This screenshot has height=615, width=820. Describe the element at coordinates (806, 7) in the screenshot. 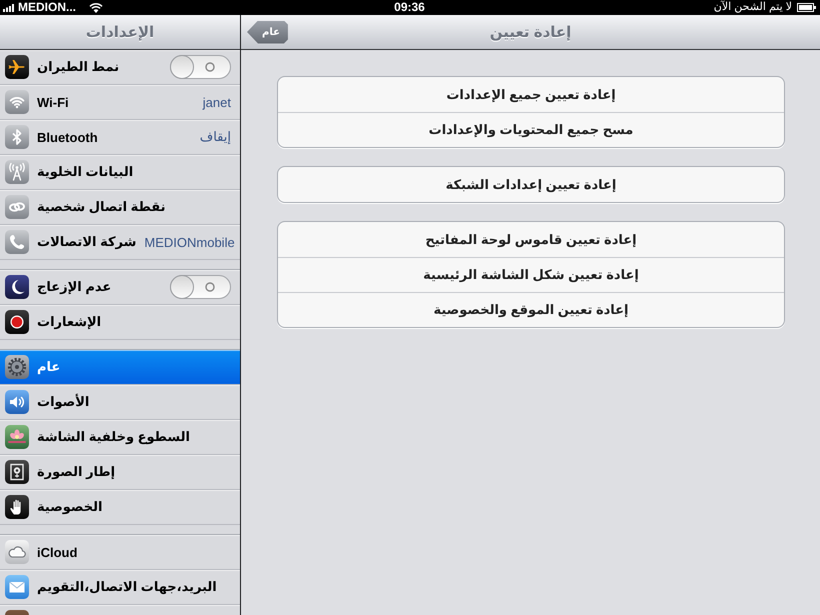

I see `battery-icon` at that location.